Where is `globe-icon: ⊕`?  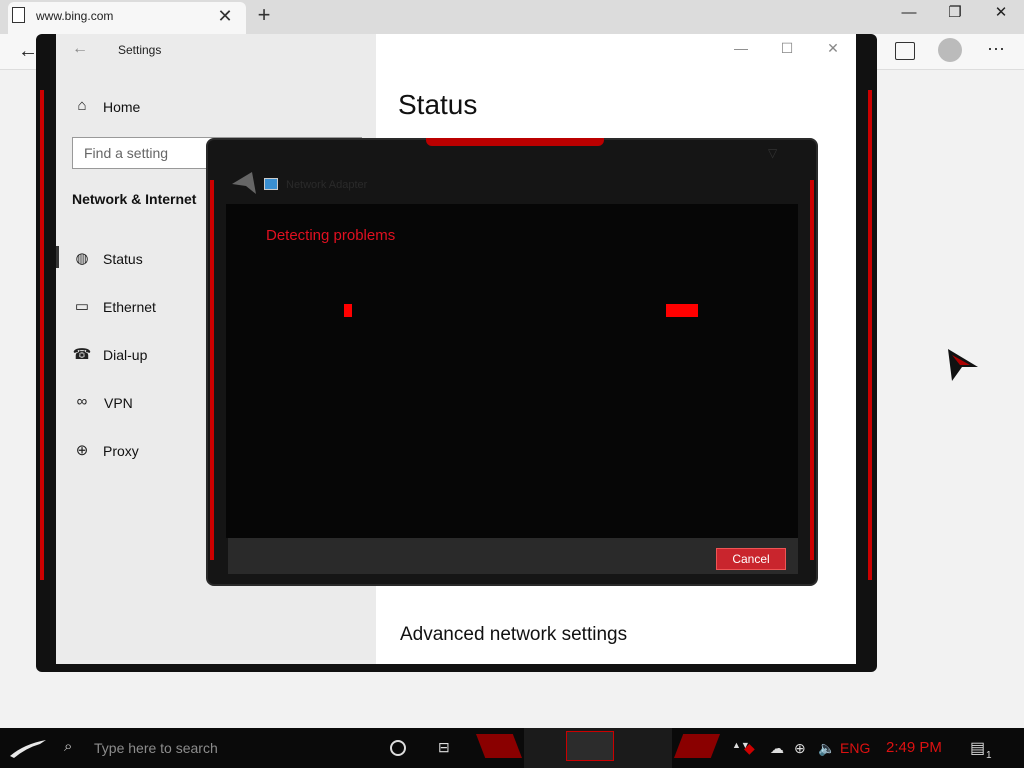 globe-icon: ⊕ is located at coordinates (82, 450).